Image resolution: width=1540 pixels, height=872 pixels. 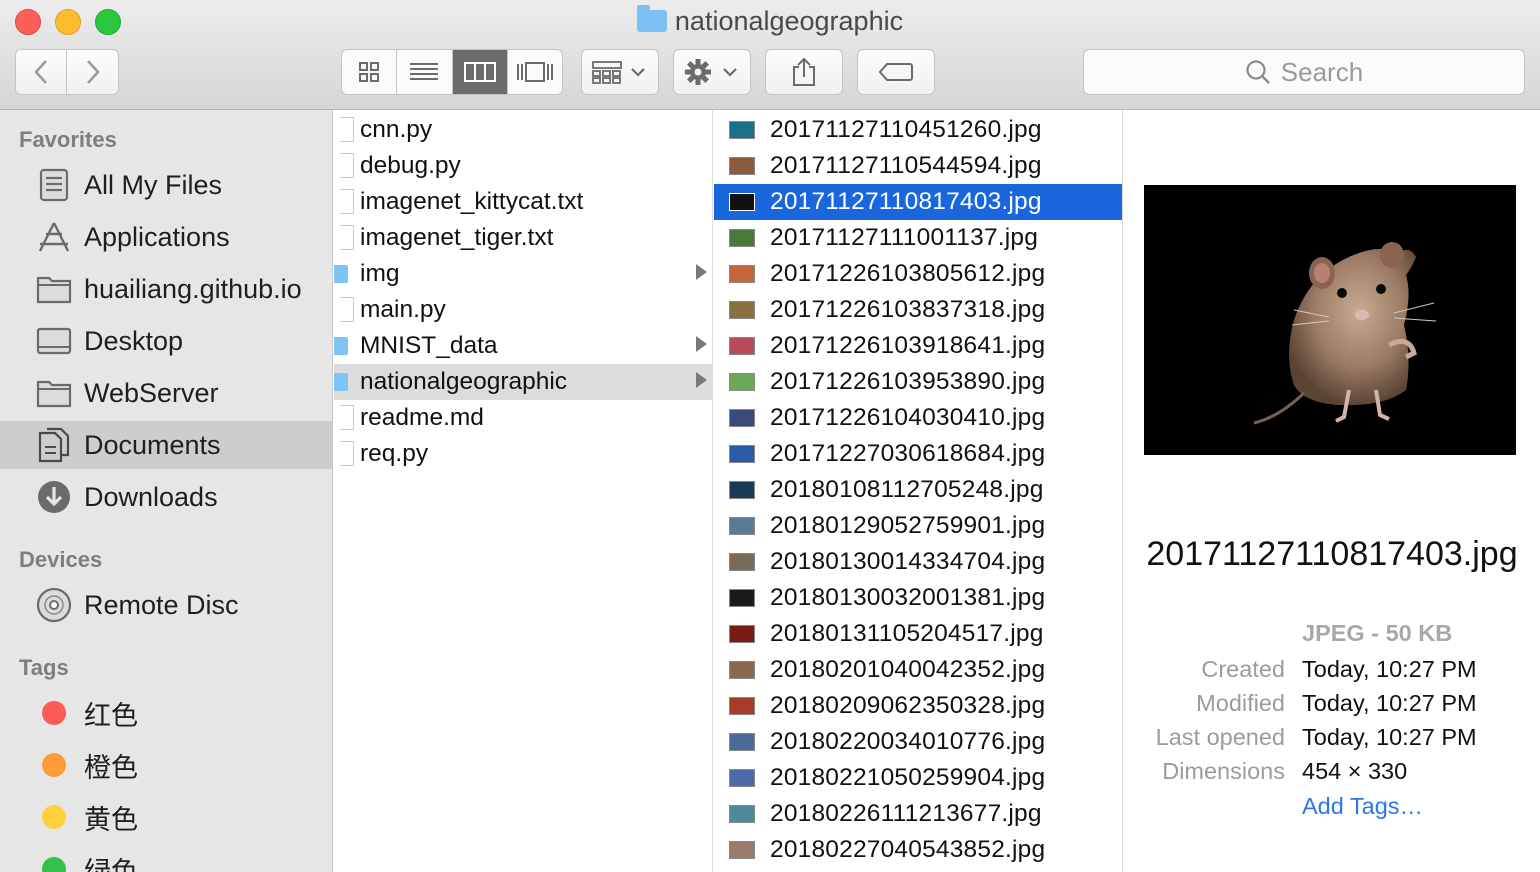 I want to click on list-item: 20180209062350328.jpg, so click(x=918, y=706).